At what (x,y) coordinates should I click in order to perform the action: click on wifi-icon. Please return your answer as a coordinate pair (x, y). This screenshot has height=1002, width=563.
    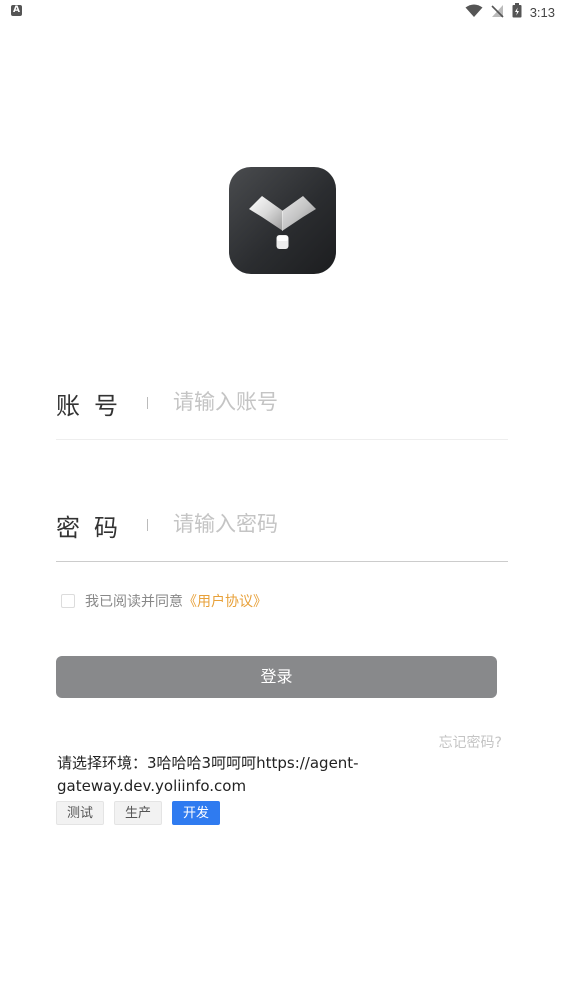
    Looking at the image, I should click on (474, 12).